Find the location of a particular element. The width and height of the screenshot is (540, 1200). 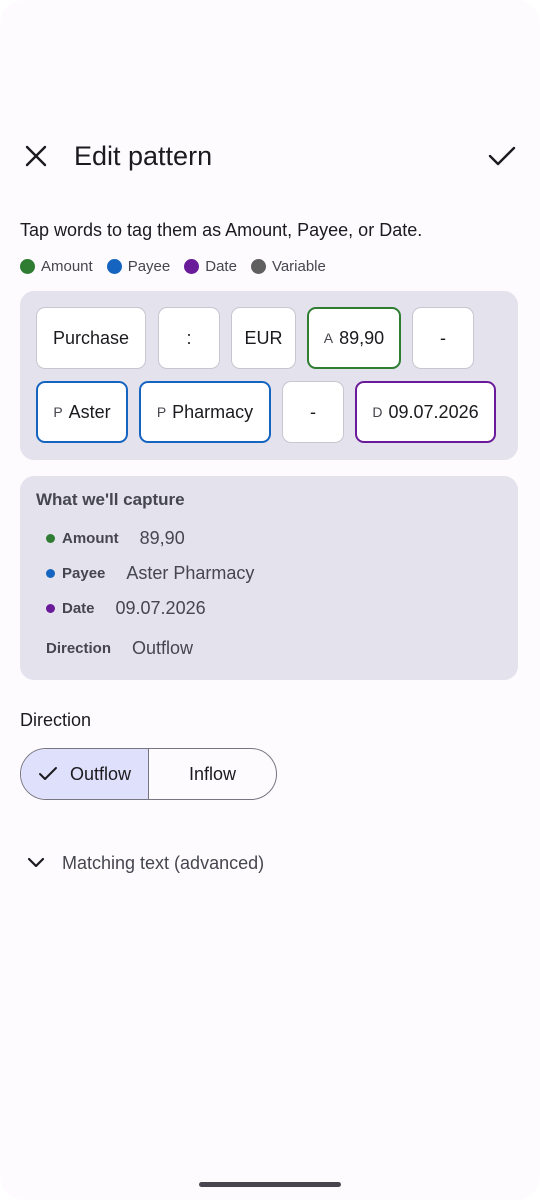

direction-segmented-control: Outflow Inflow is located at coordinates (148, 774).